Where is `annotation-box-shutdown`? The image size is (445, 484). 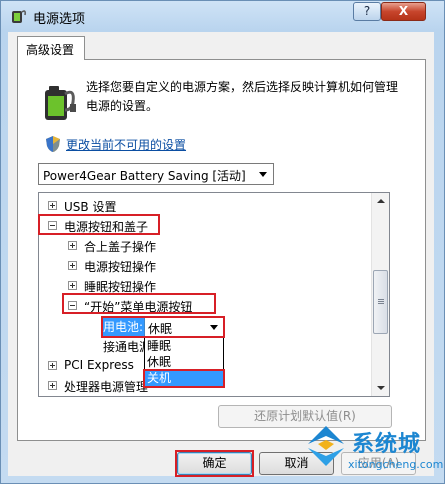 annotation-box-shutdown is located at coordinates (184, 378).